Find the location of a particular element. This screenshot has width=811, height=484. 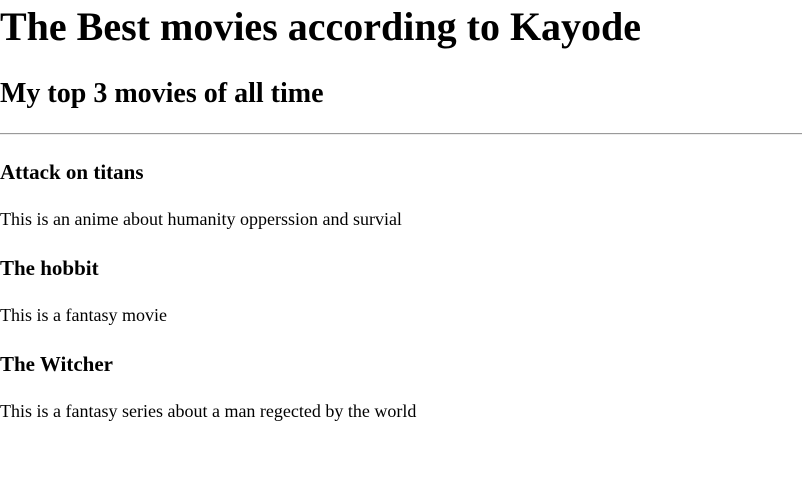

movie-title: The Witcher is located at coordinates (56, 364).